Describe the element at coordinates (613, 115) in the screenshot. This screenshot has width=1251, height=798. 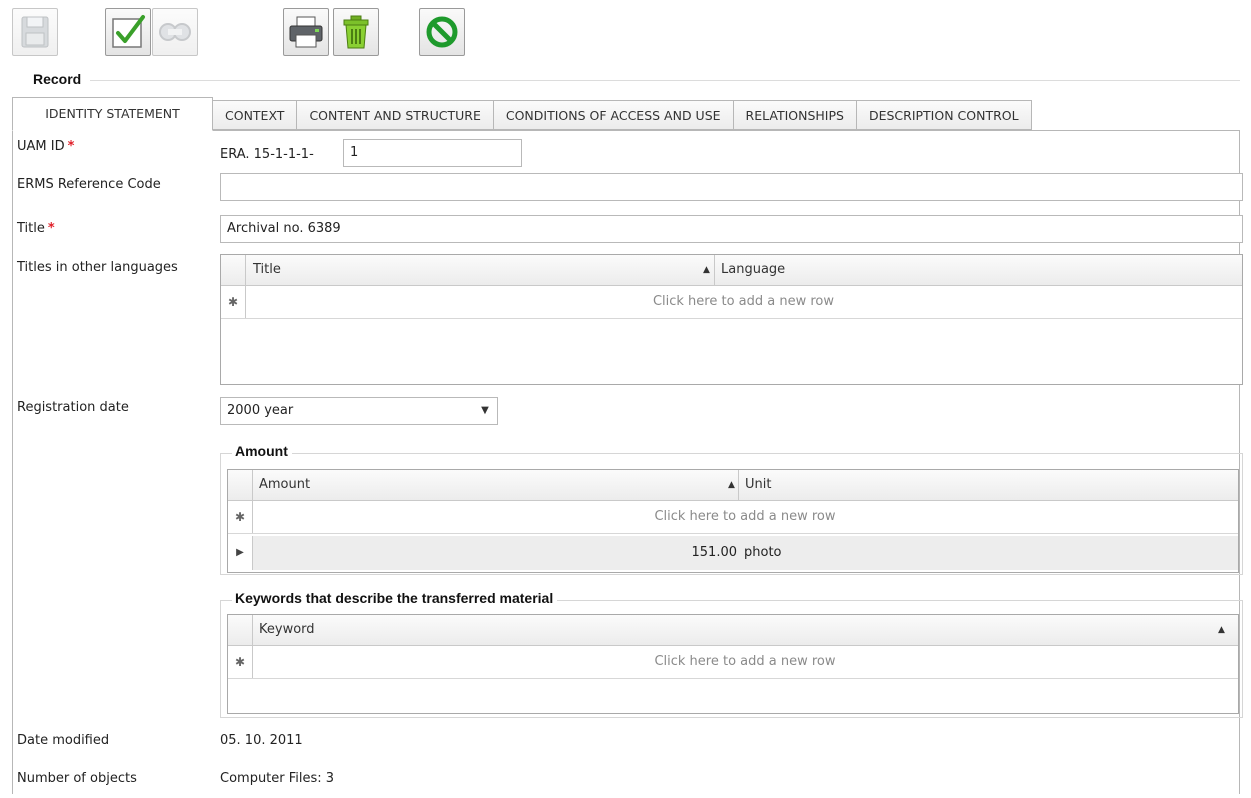
I see `tab-conditions-of-access-and-use: CONDITIONS OF ACCESS AND USE` at that location.